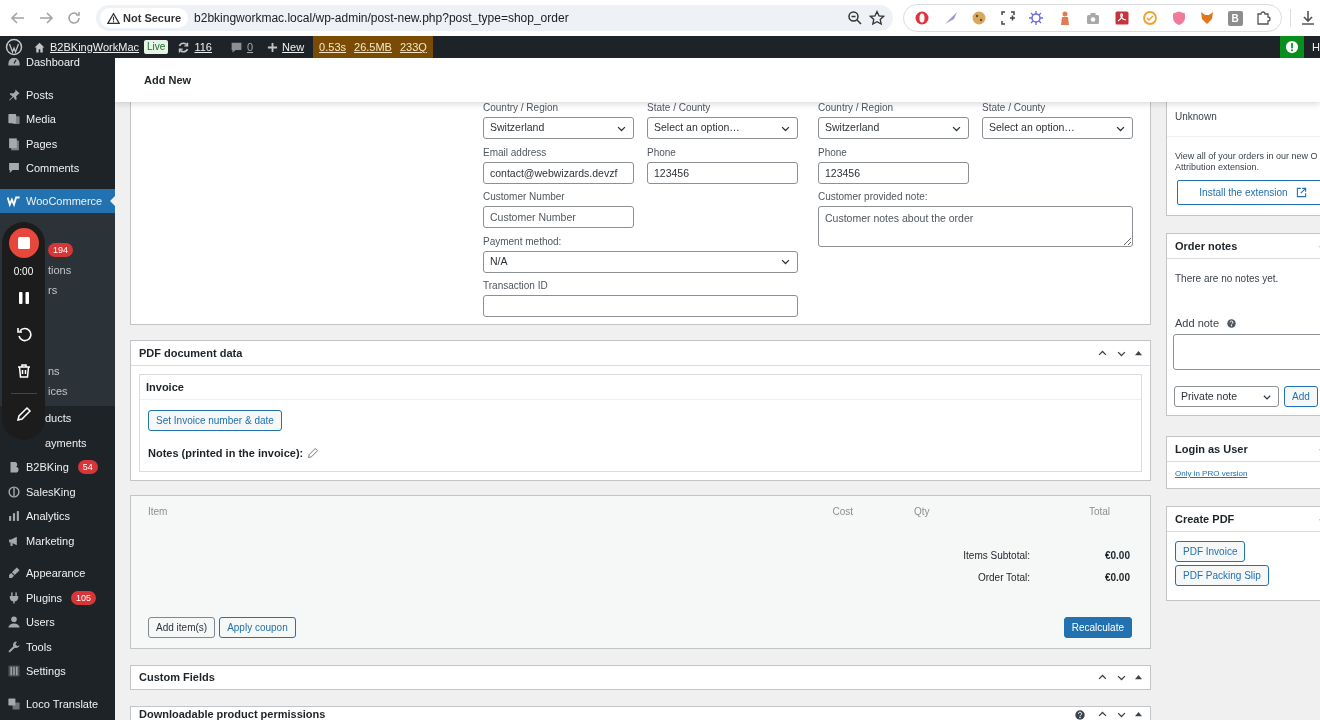 This screenshot has width=1320, height=720. Describe the element at coordinates (57, 200) in the screenshot. I see `sidebar-item: WooCommerce` at that location.